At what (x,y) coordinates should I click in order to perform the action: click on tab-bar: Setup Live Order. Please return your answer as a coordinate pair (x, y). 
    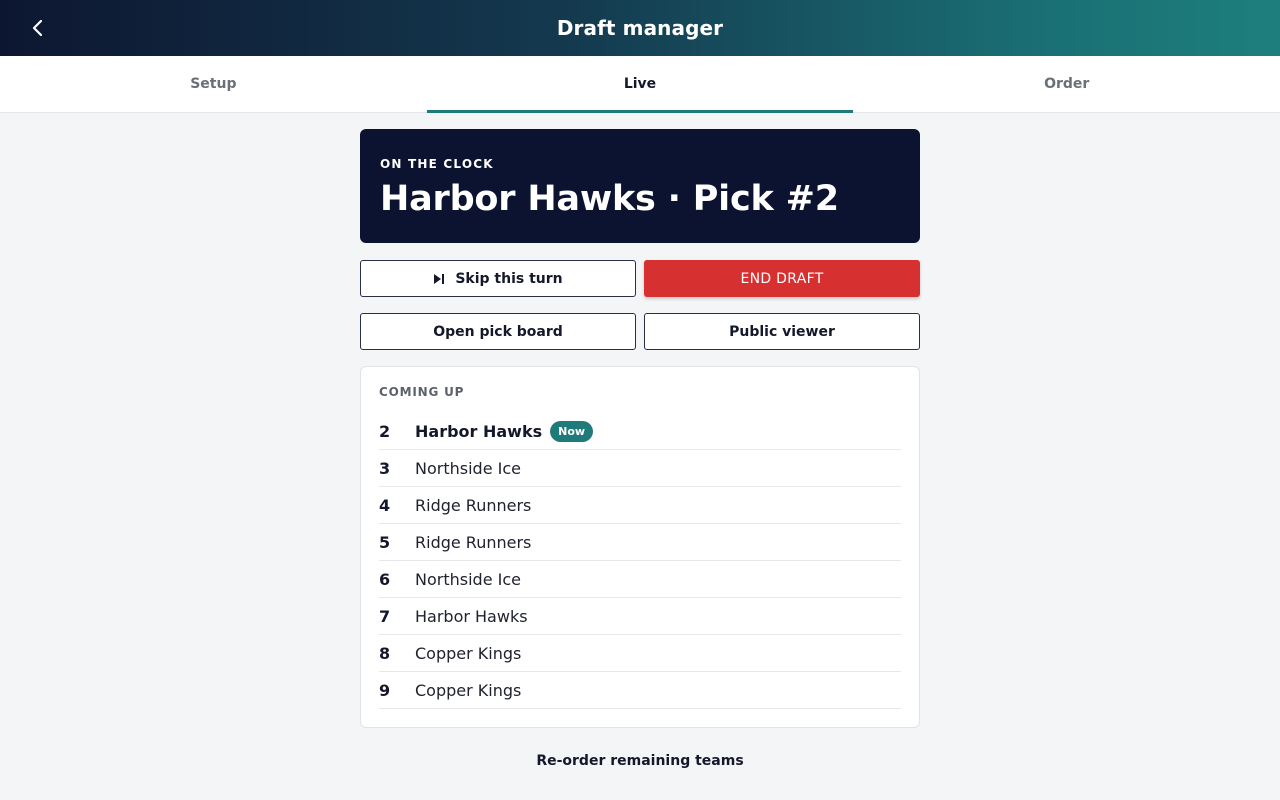
    Looking at the image, I should click on (640, 84).